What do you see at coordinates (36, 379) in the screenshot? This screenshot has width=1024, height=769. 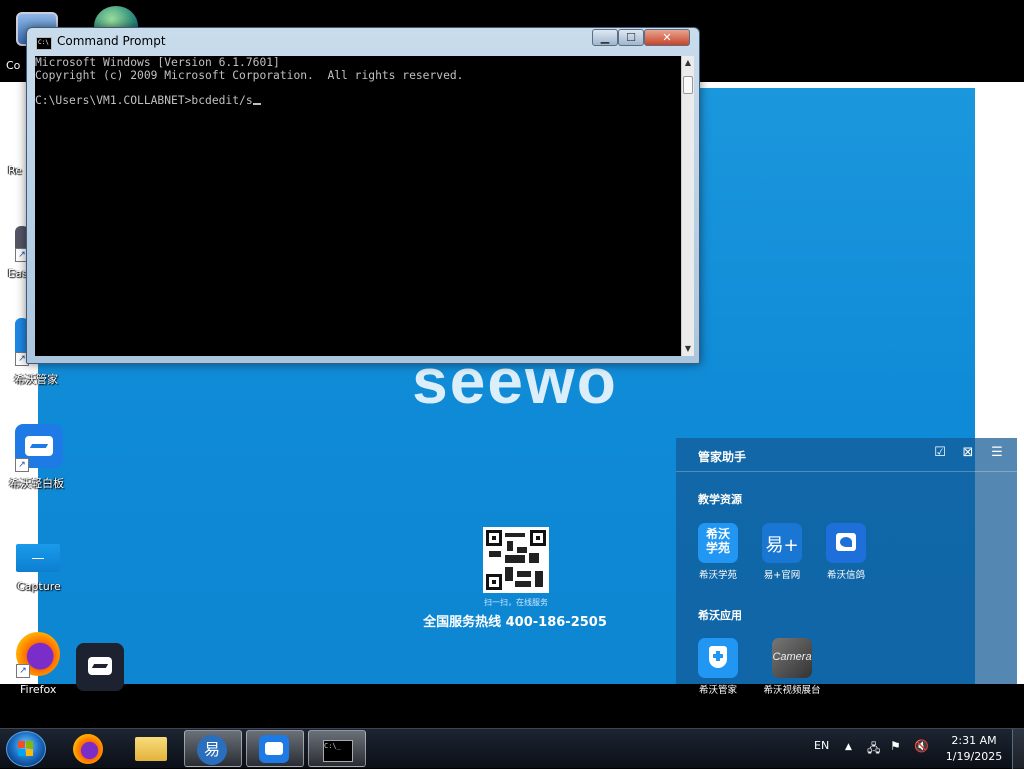 I see `desktop-icon-label: 希沃管家` at bounding box center [36, 379].